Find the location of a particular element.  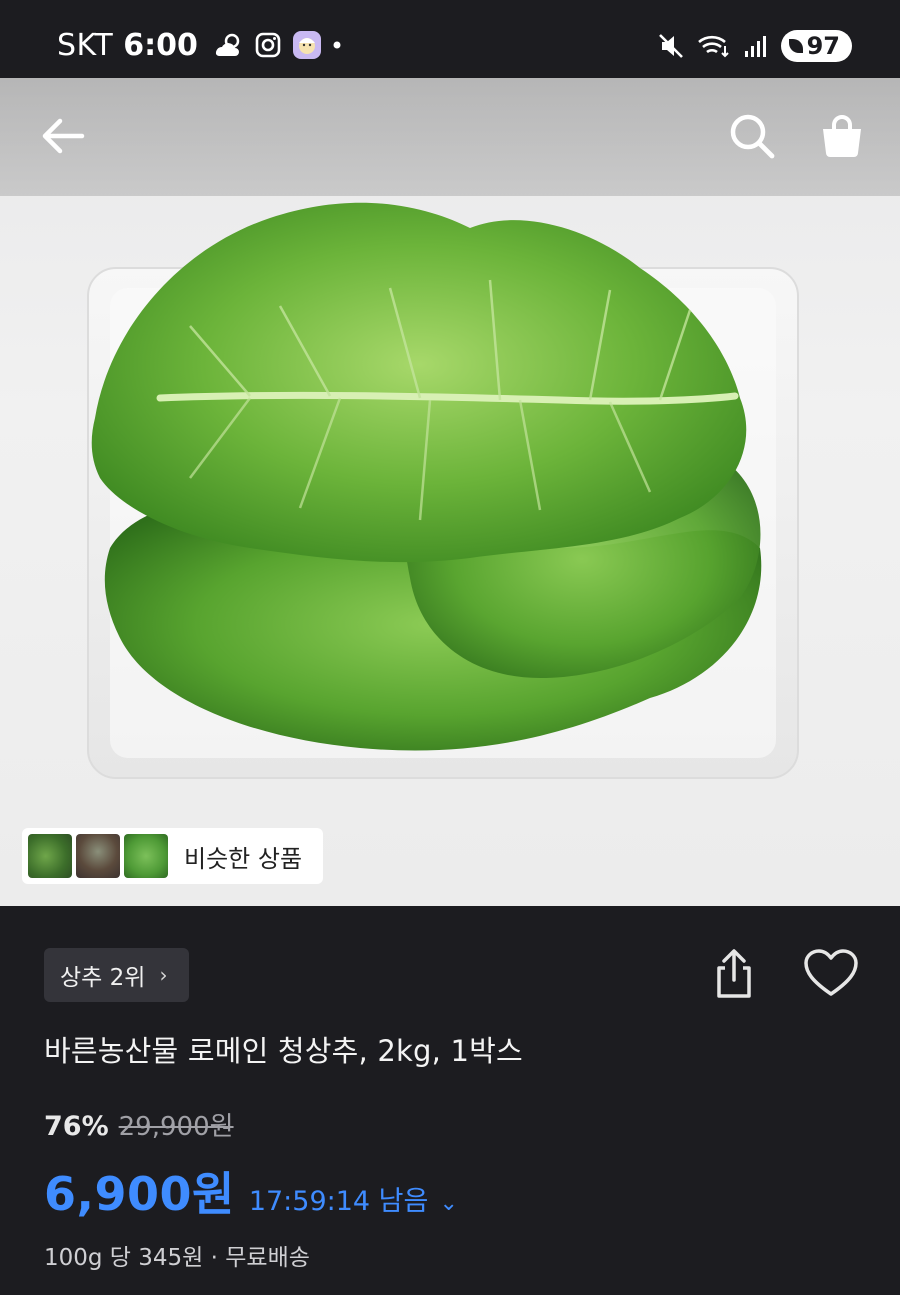

share-icon is located at coordinates (734, 973).